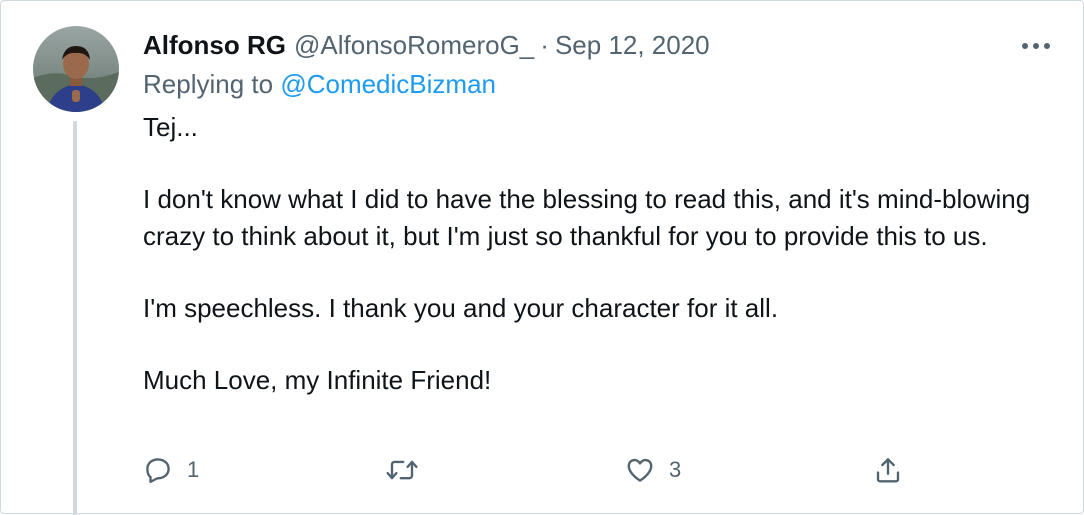 The image size is (1084, 515). I want to click on retweet-button, so click(409, 470).